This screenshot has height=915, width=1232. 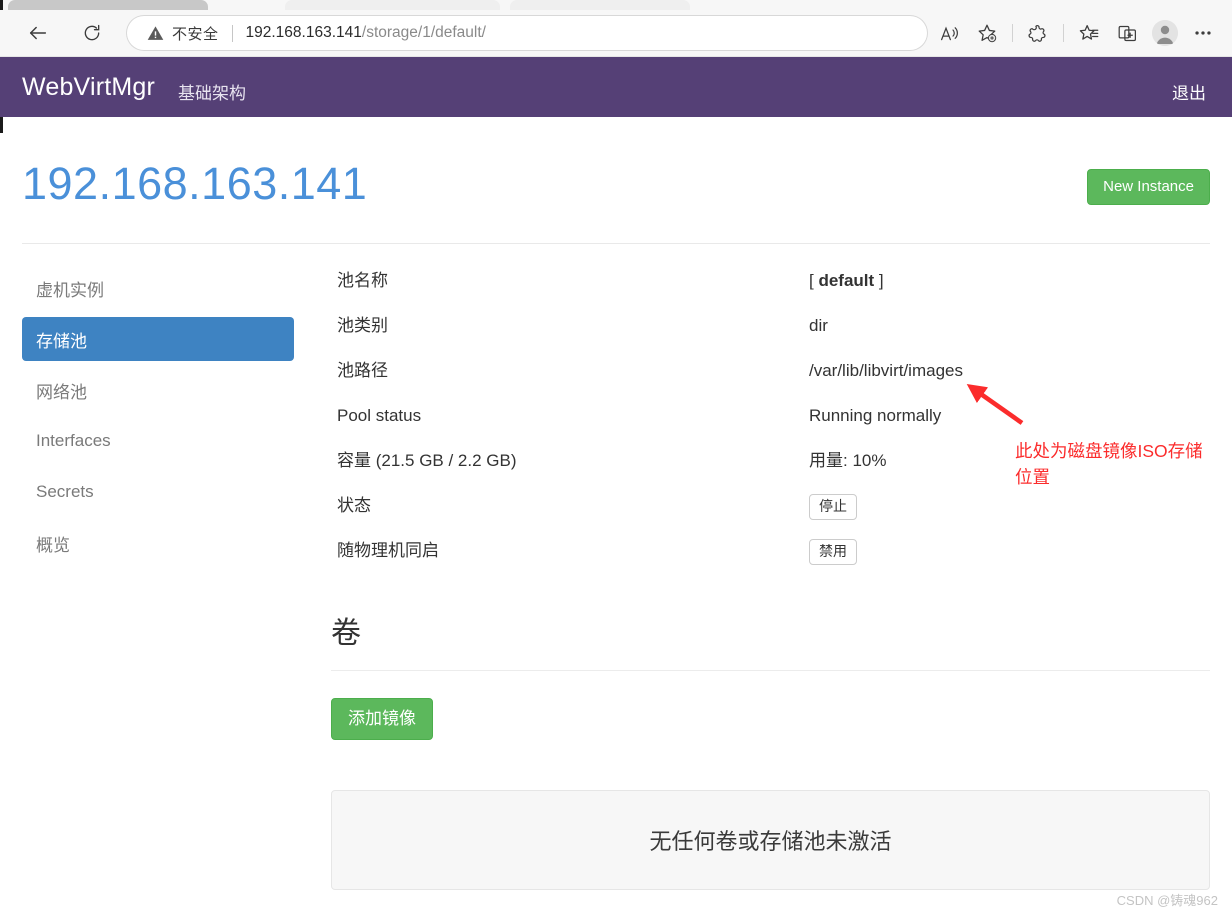 I want to click on settings-more-icon, so click(x=1203, y=33).